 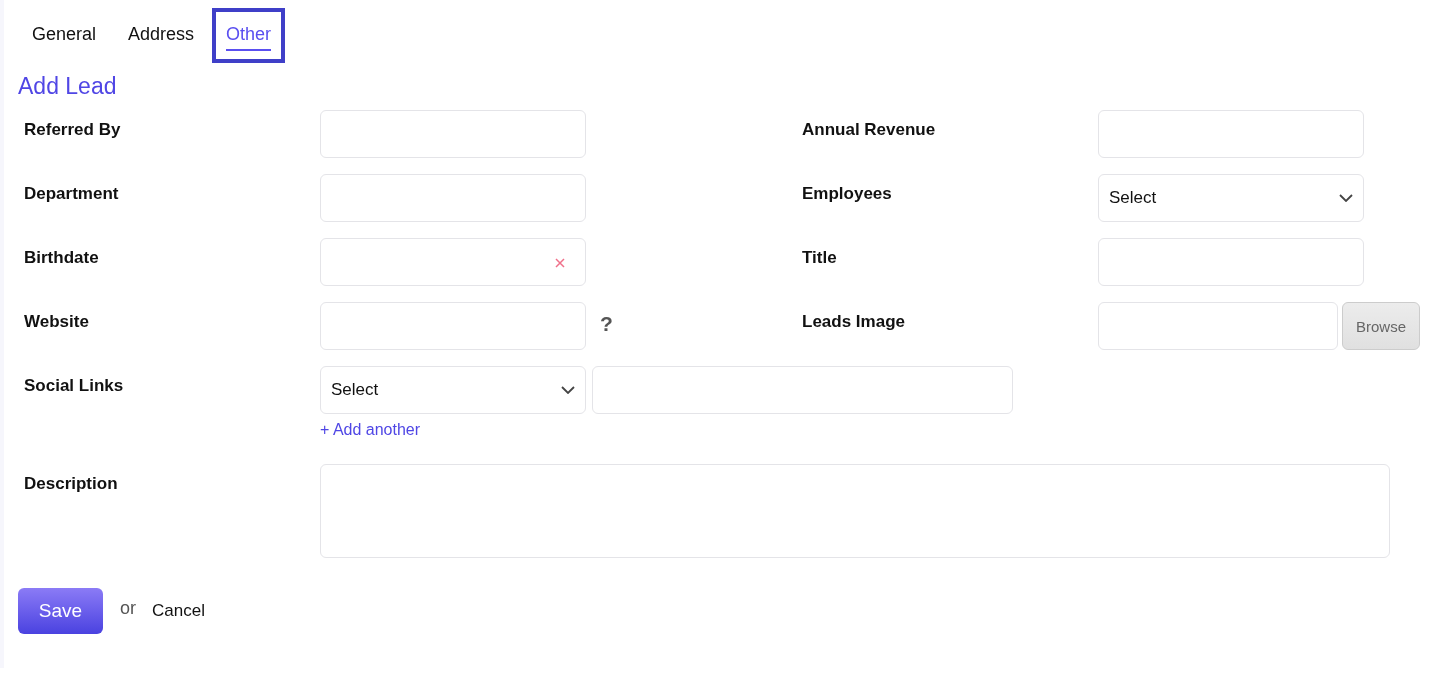 I want to click on form-title: Add Lead, so click(x=68, y=86).